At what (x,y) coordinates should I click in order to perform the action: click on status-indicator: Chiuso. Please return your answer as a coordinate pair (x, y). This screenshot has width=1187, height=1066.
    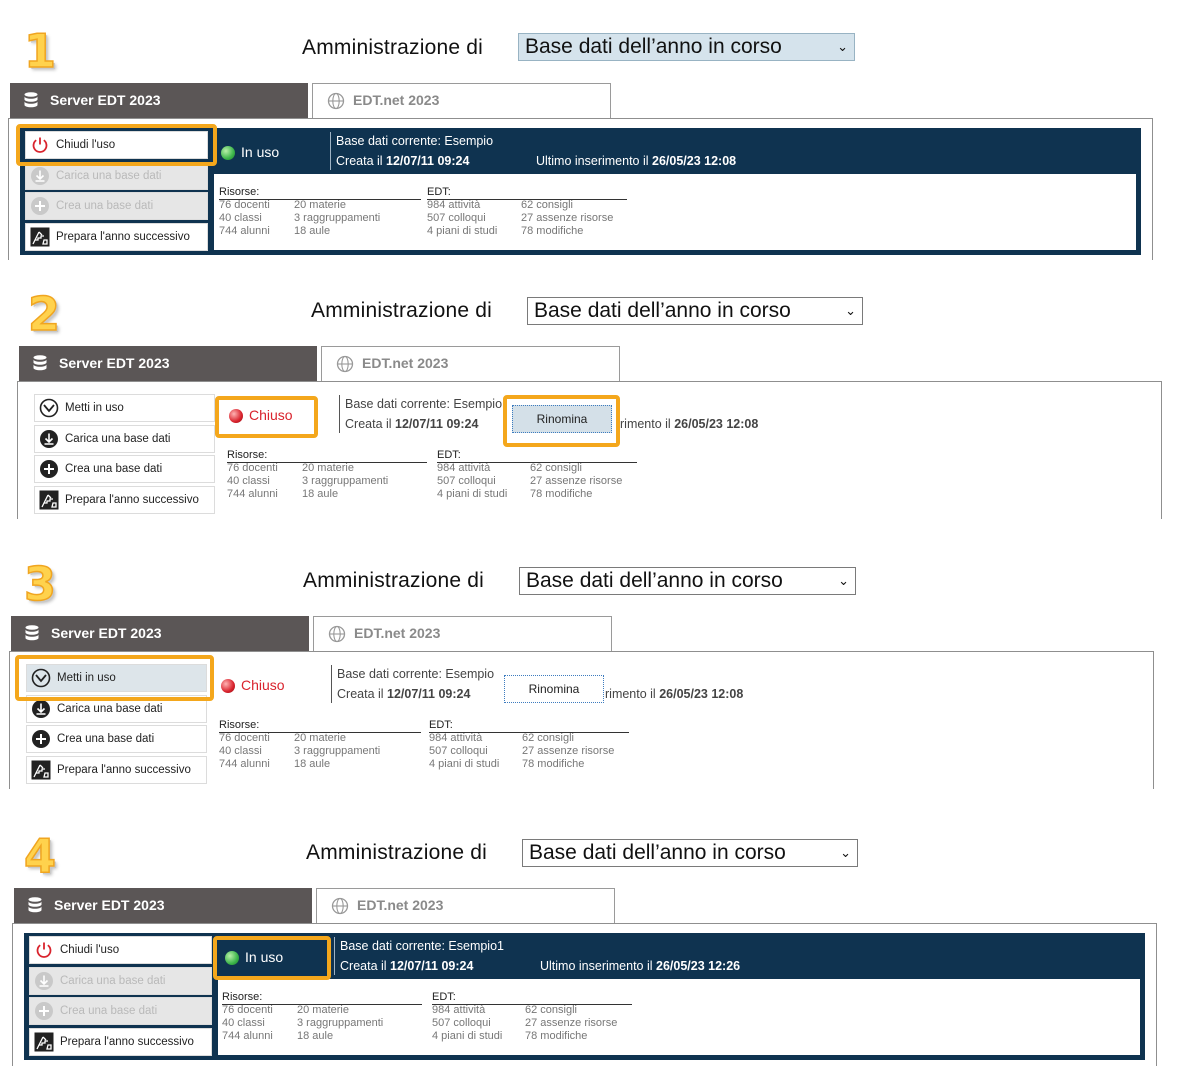
    Looking at the image, I should click on (253, 685).